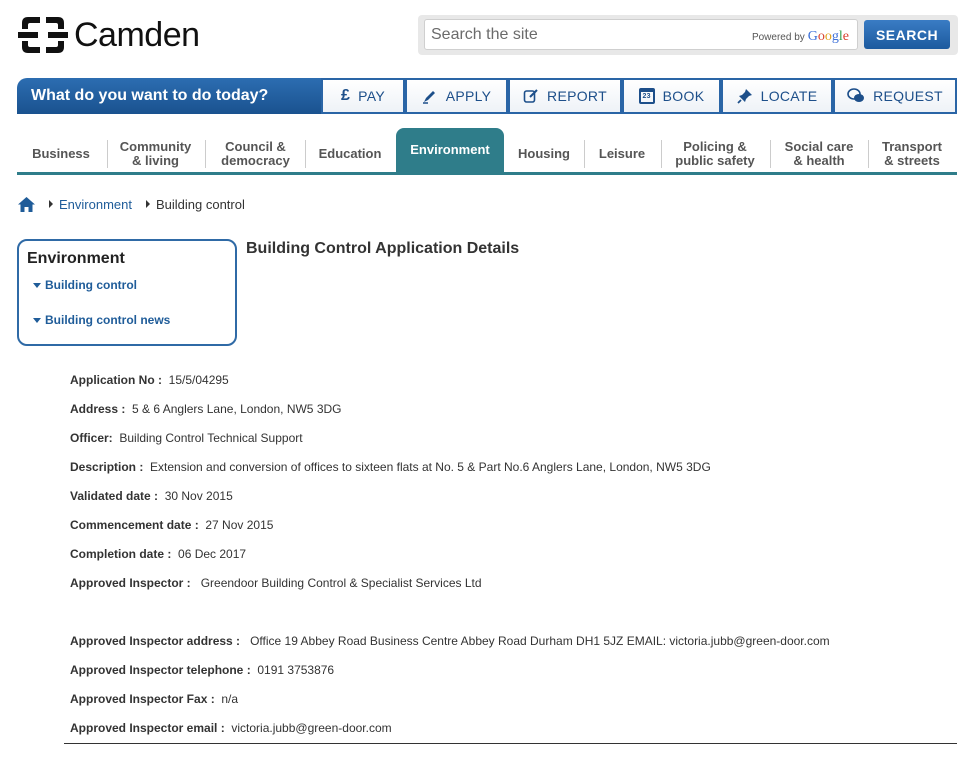  I want to click on detail-row-application-no: Application No : 15/5/04295, so click(149, 380).